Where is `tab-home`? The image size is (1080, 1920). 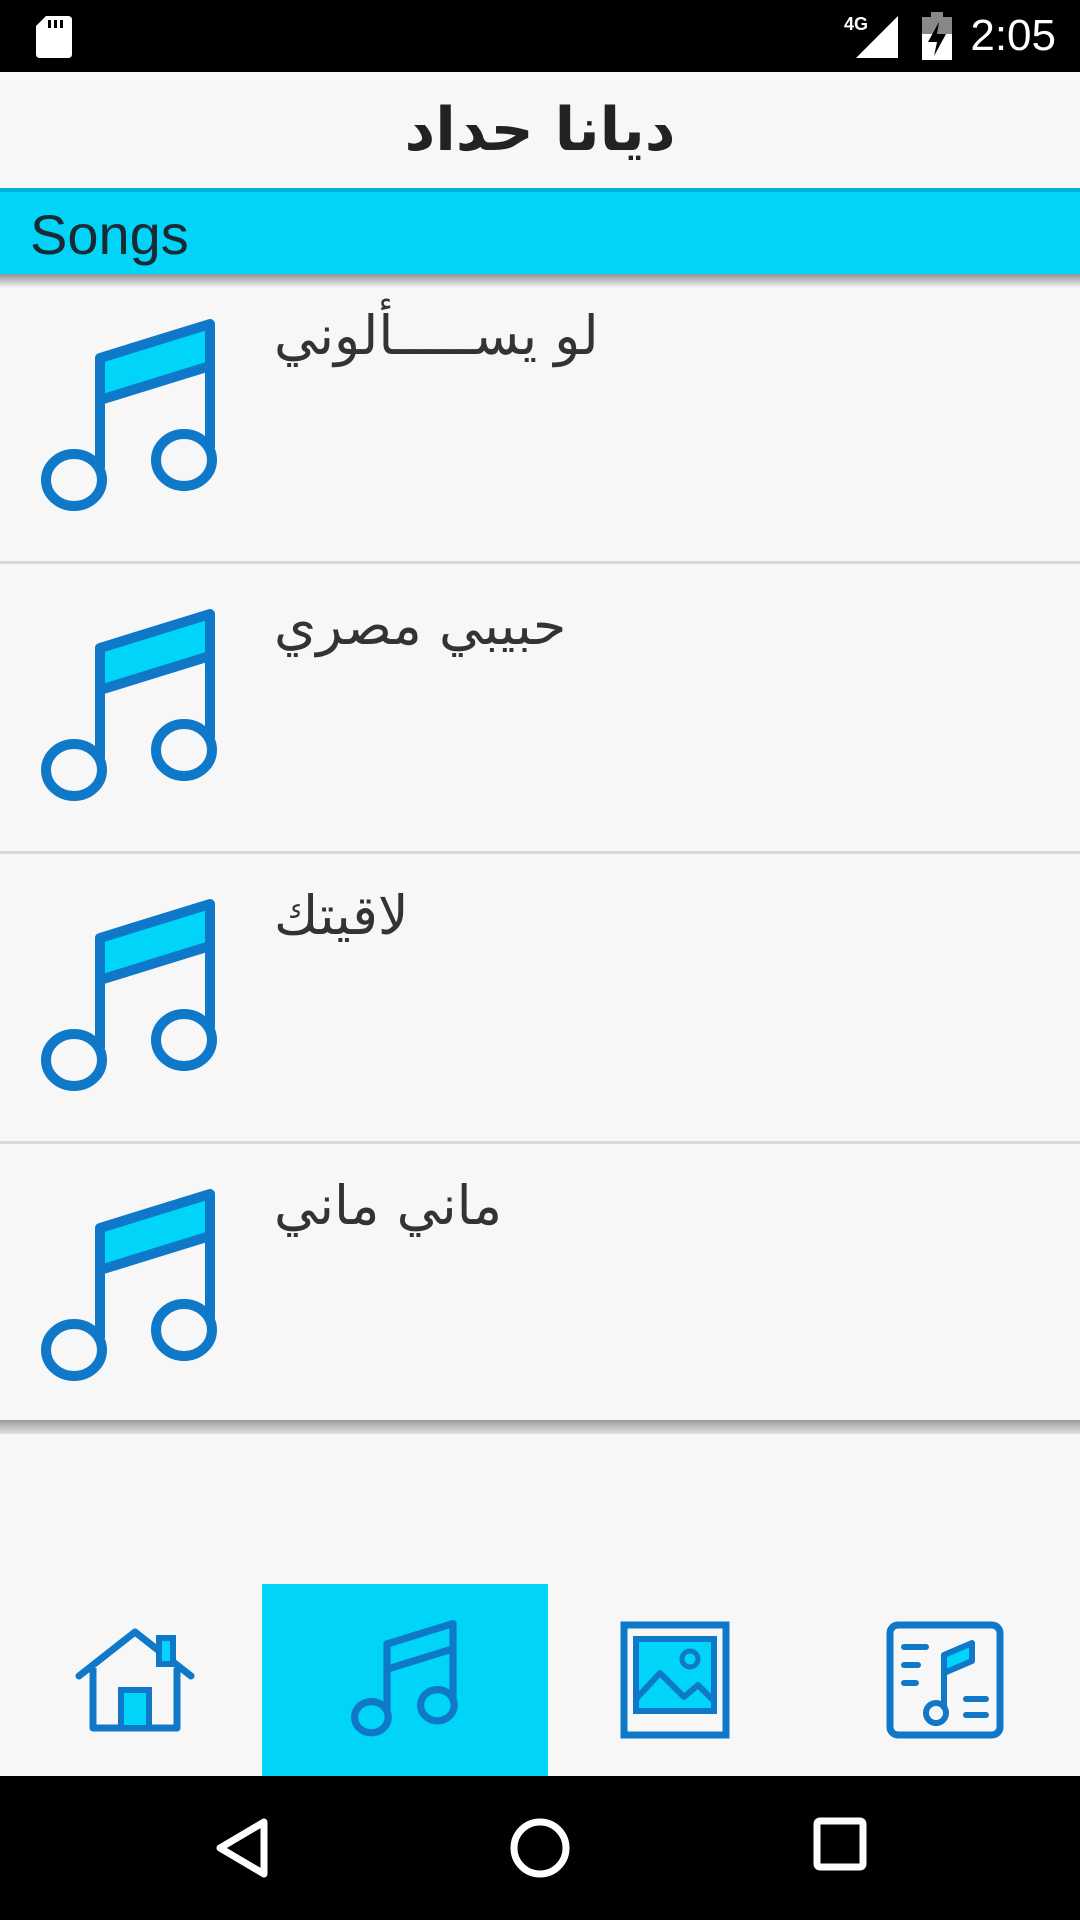
tab-home is located at coordinates (135, 1680).